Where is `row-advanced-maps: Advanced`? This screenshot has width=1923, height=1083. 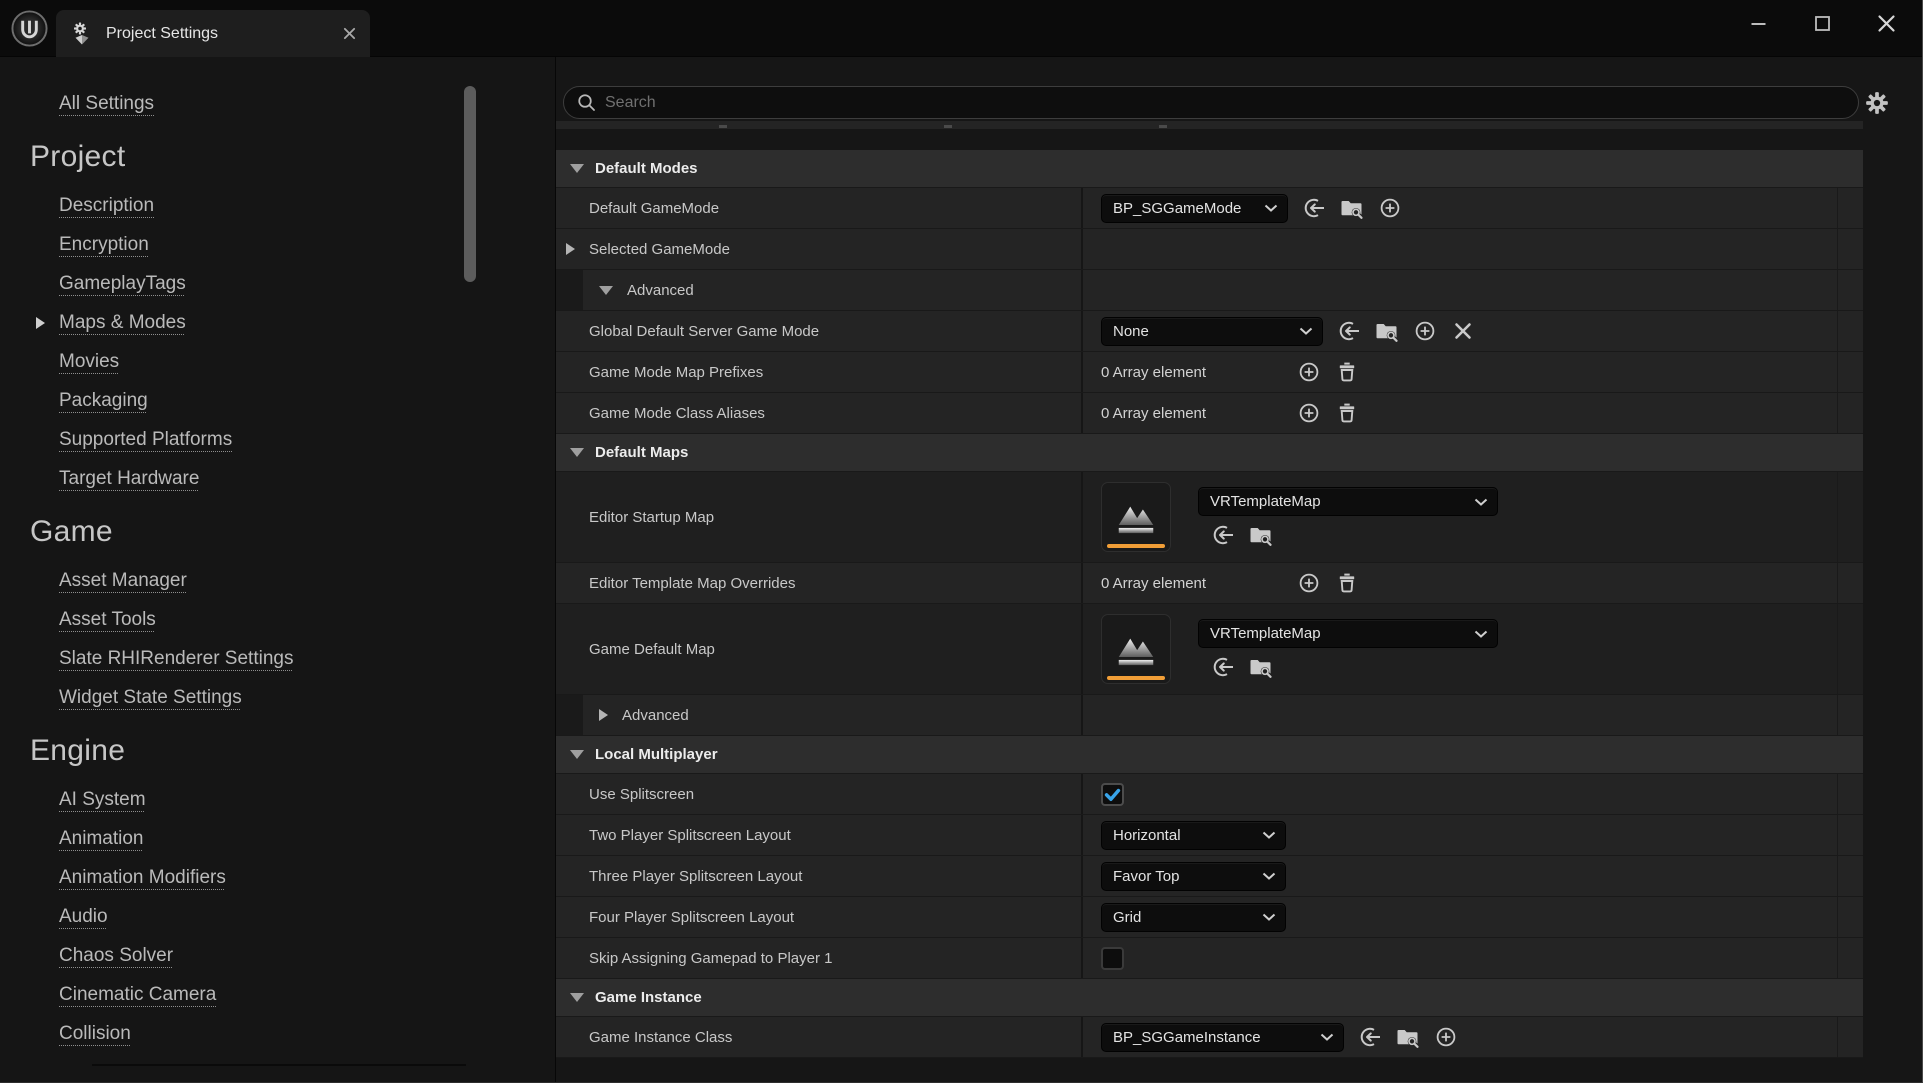 row-advanced-maps: Advanced is located at coordinates (1209, 715).